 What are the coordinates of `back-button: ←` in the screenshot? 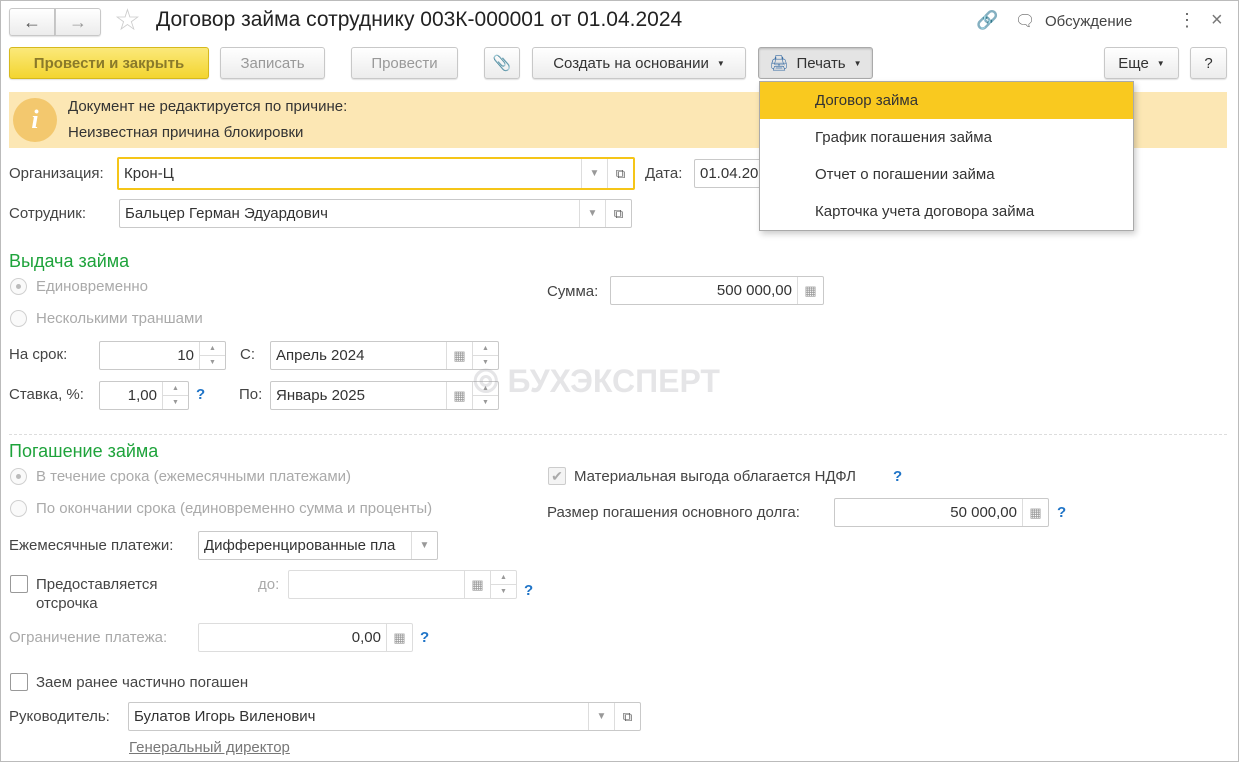 It's located at (32, 22).